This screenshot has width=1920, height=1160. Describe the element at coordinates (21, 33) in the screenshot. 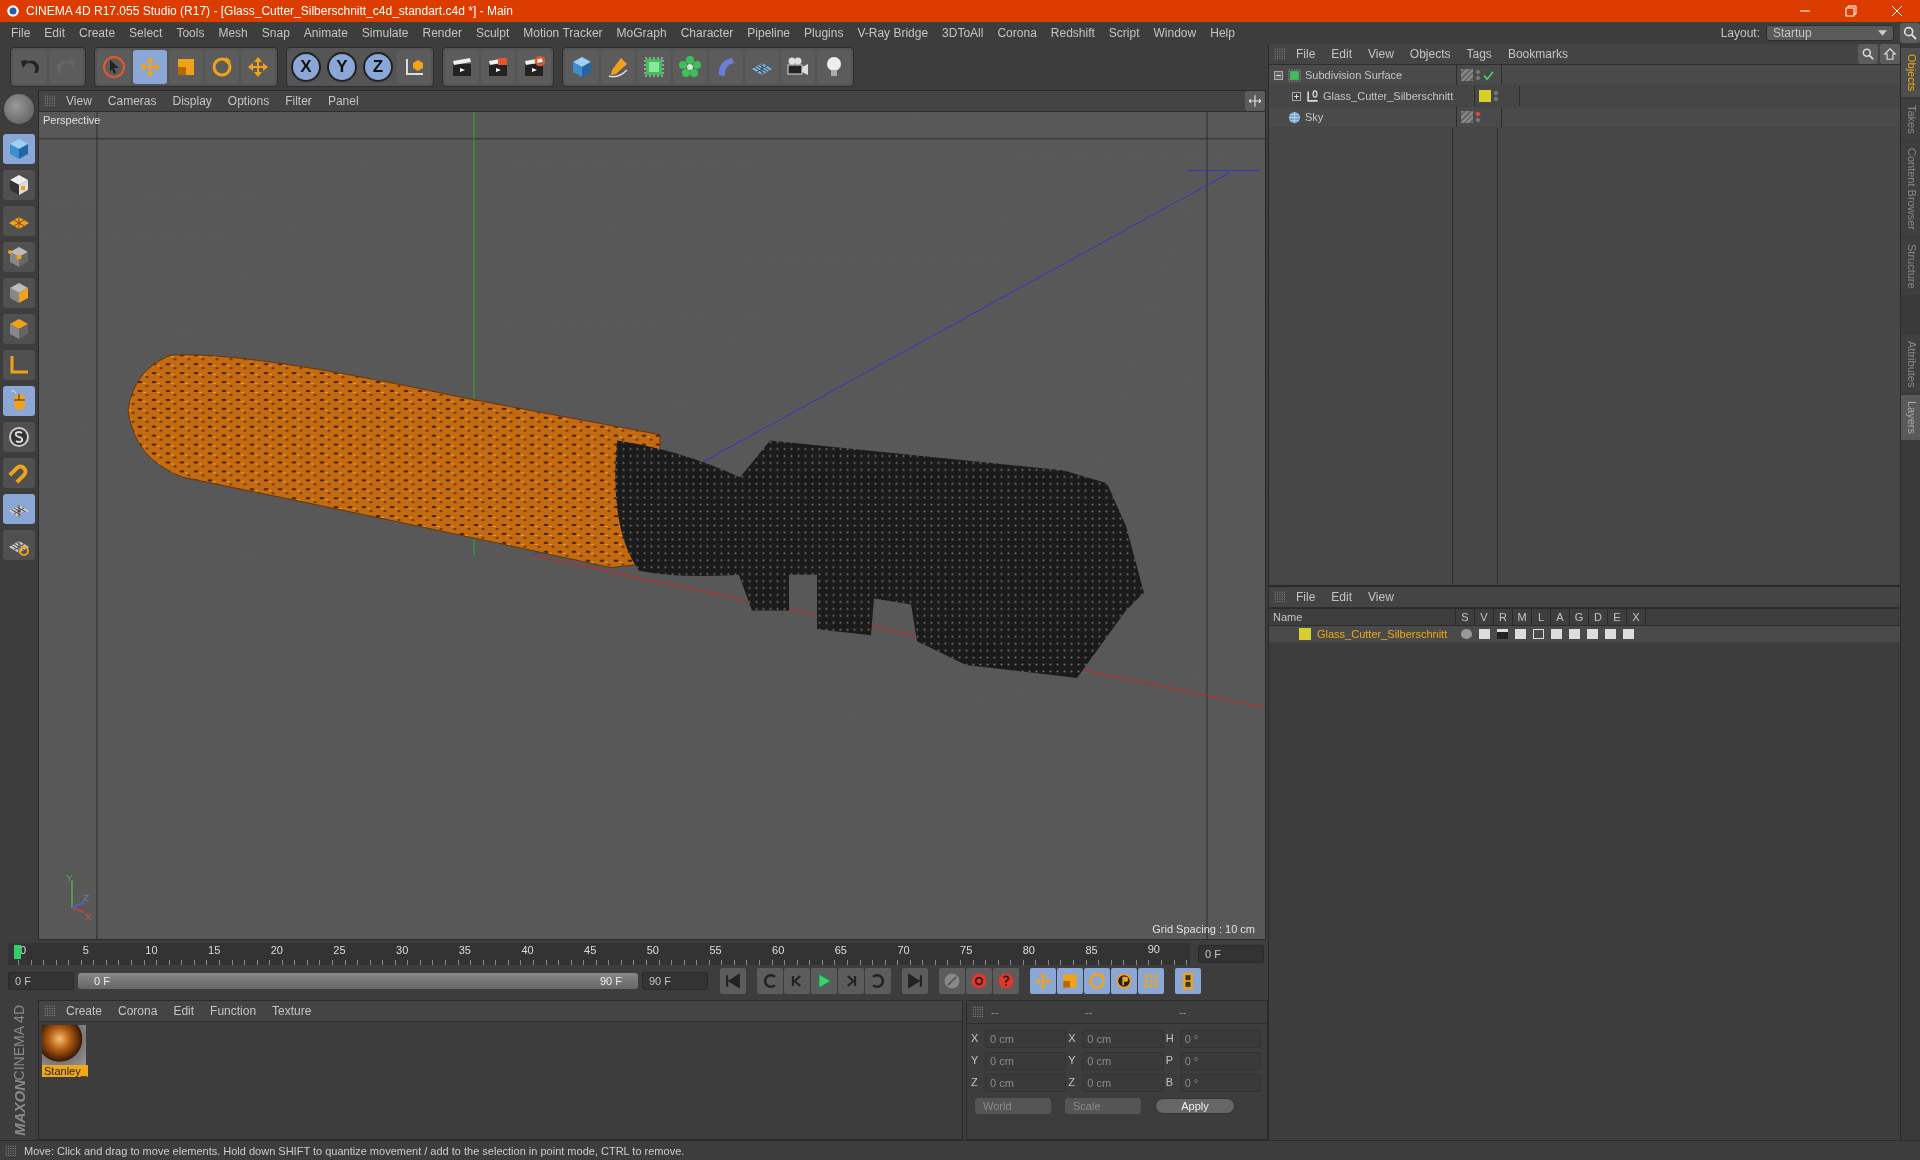

I see `menu-item: File` at that location.